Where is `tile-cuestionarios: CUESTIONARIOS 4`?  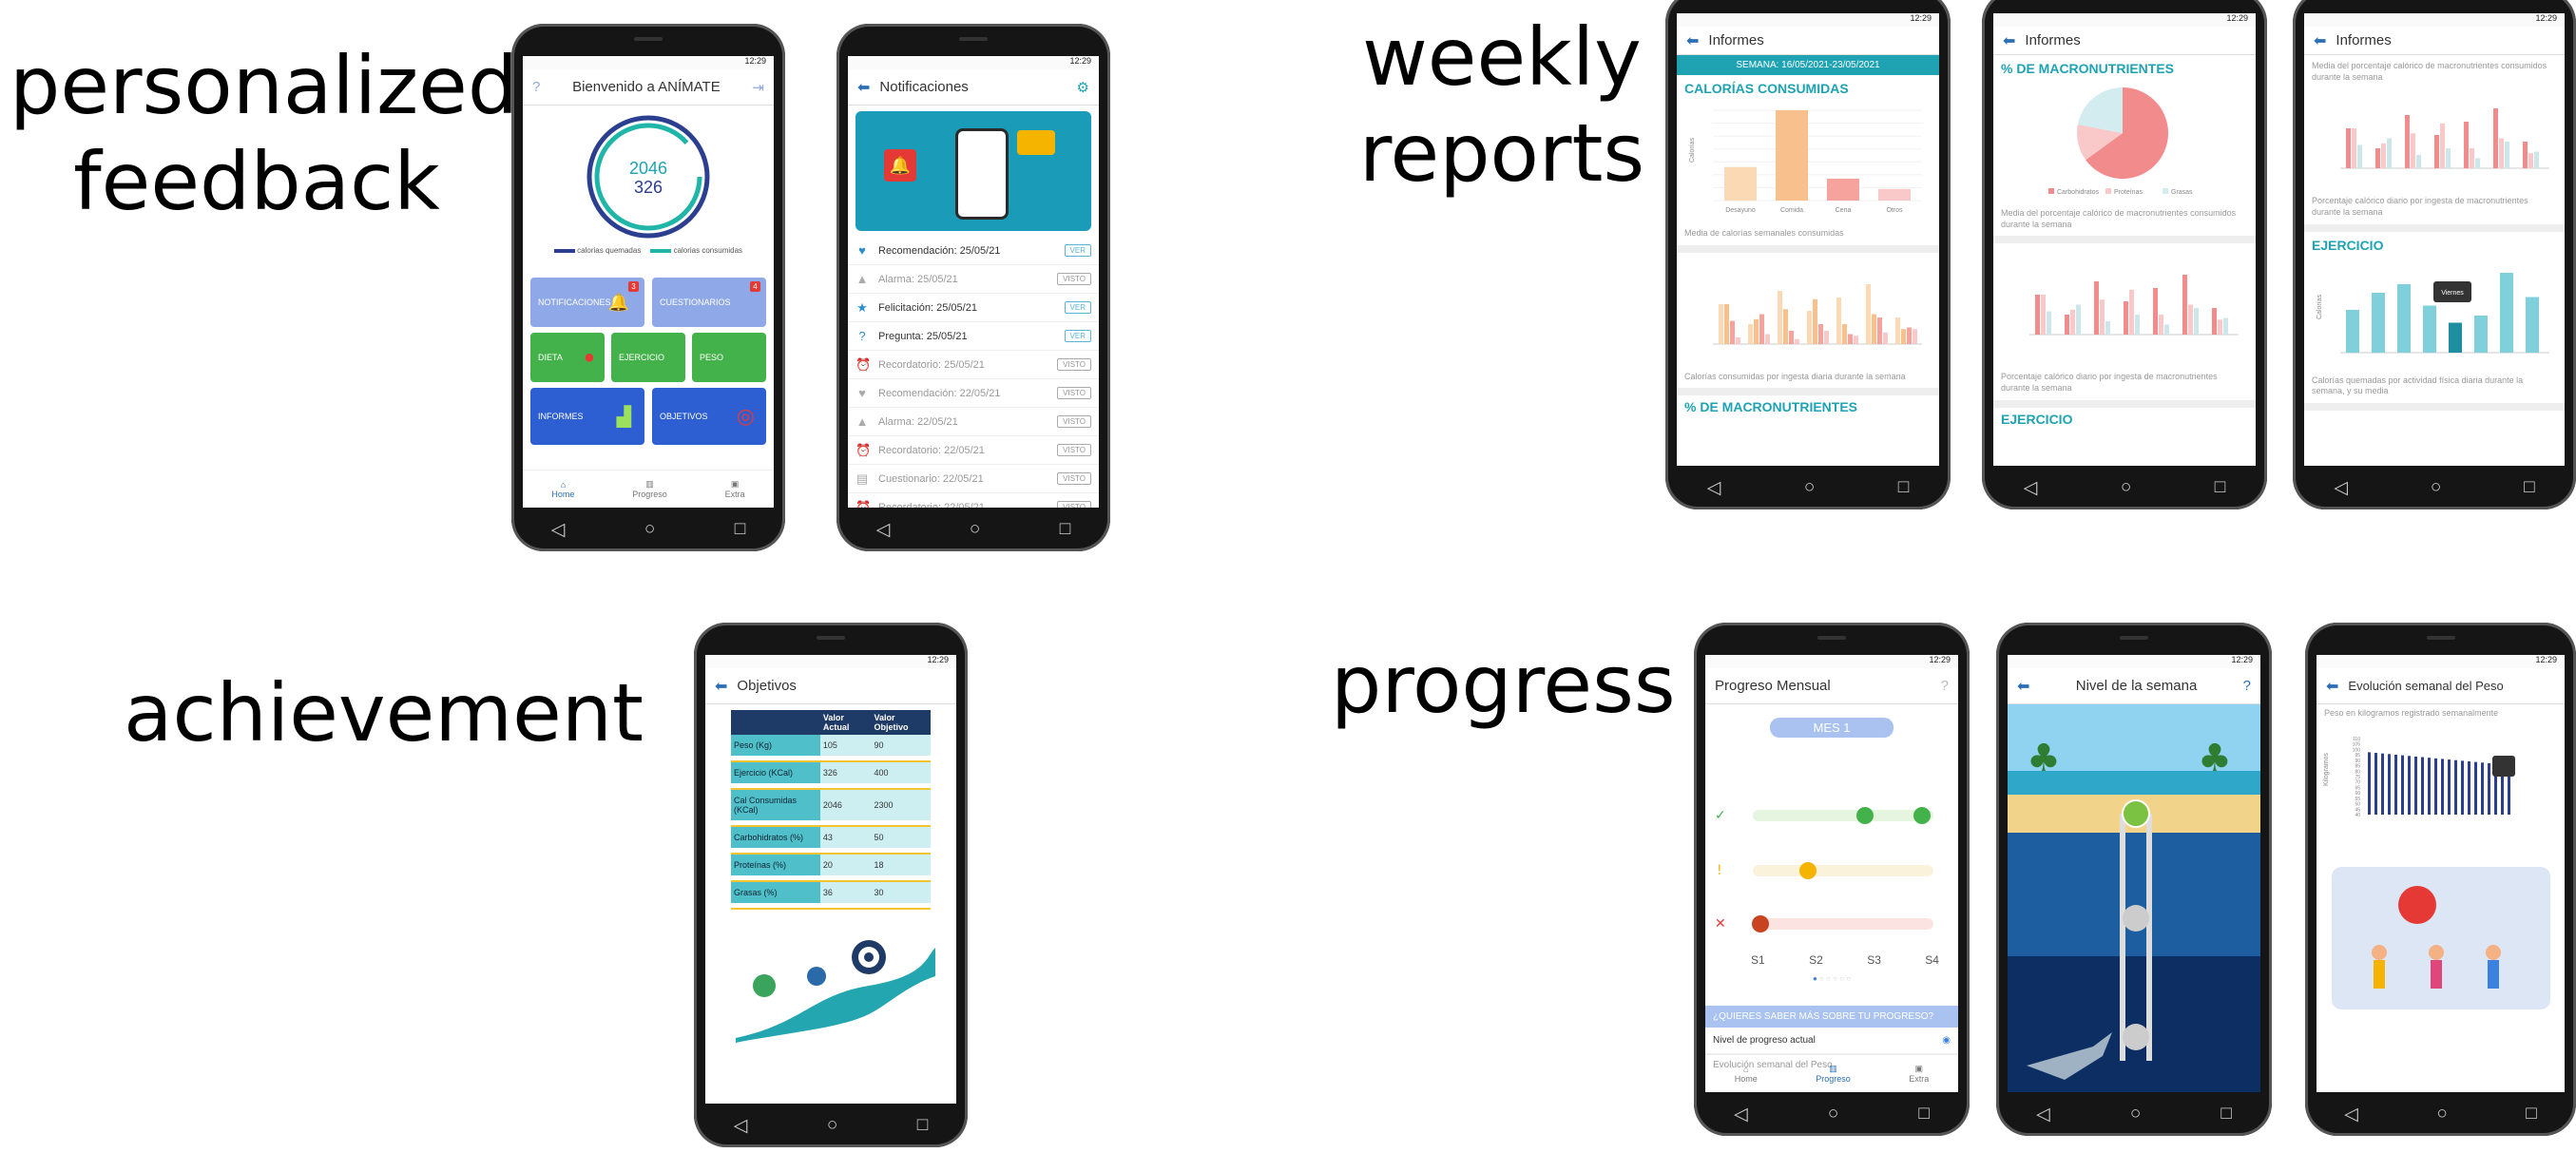
tile-cuestionarios: CUESTIONARIOS 4 is located at coordinates (709, 302).